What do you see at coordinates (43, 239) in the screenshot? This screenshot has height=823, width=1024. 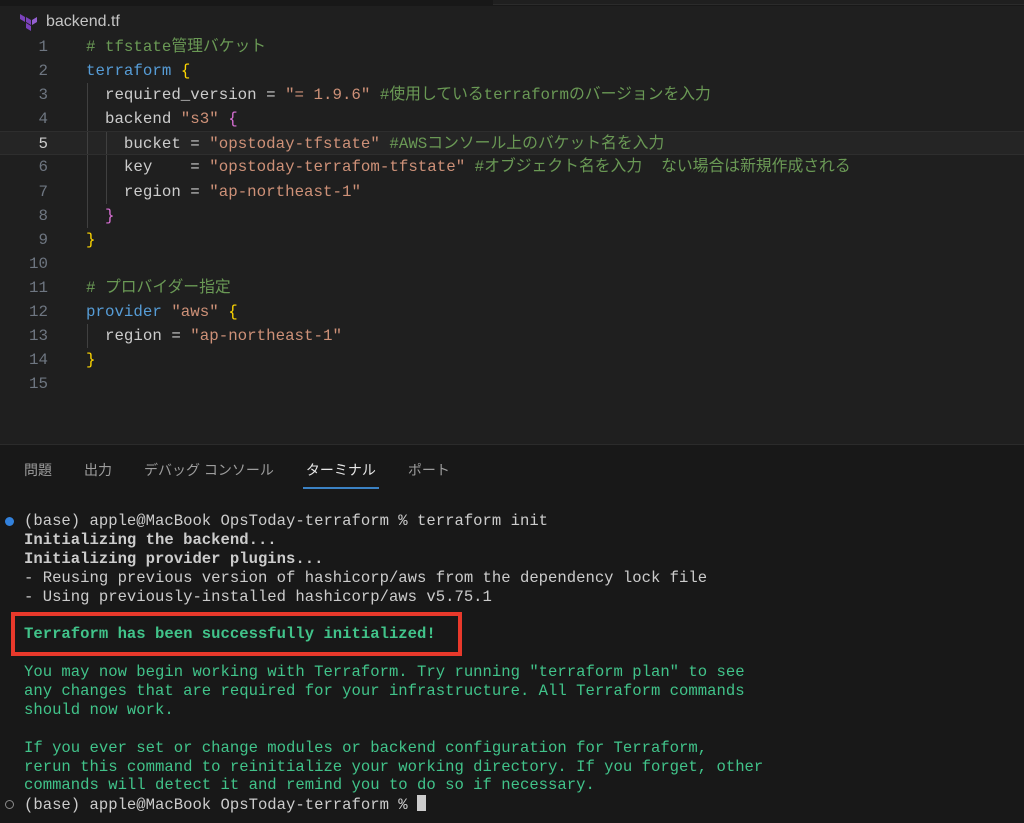 I see `line-number: 9` at bounding box center [43, 239].